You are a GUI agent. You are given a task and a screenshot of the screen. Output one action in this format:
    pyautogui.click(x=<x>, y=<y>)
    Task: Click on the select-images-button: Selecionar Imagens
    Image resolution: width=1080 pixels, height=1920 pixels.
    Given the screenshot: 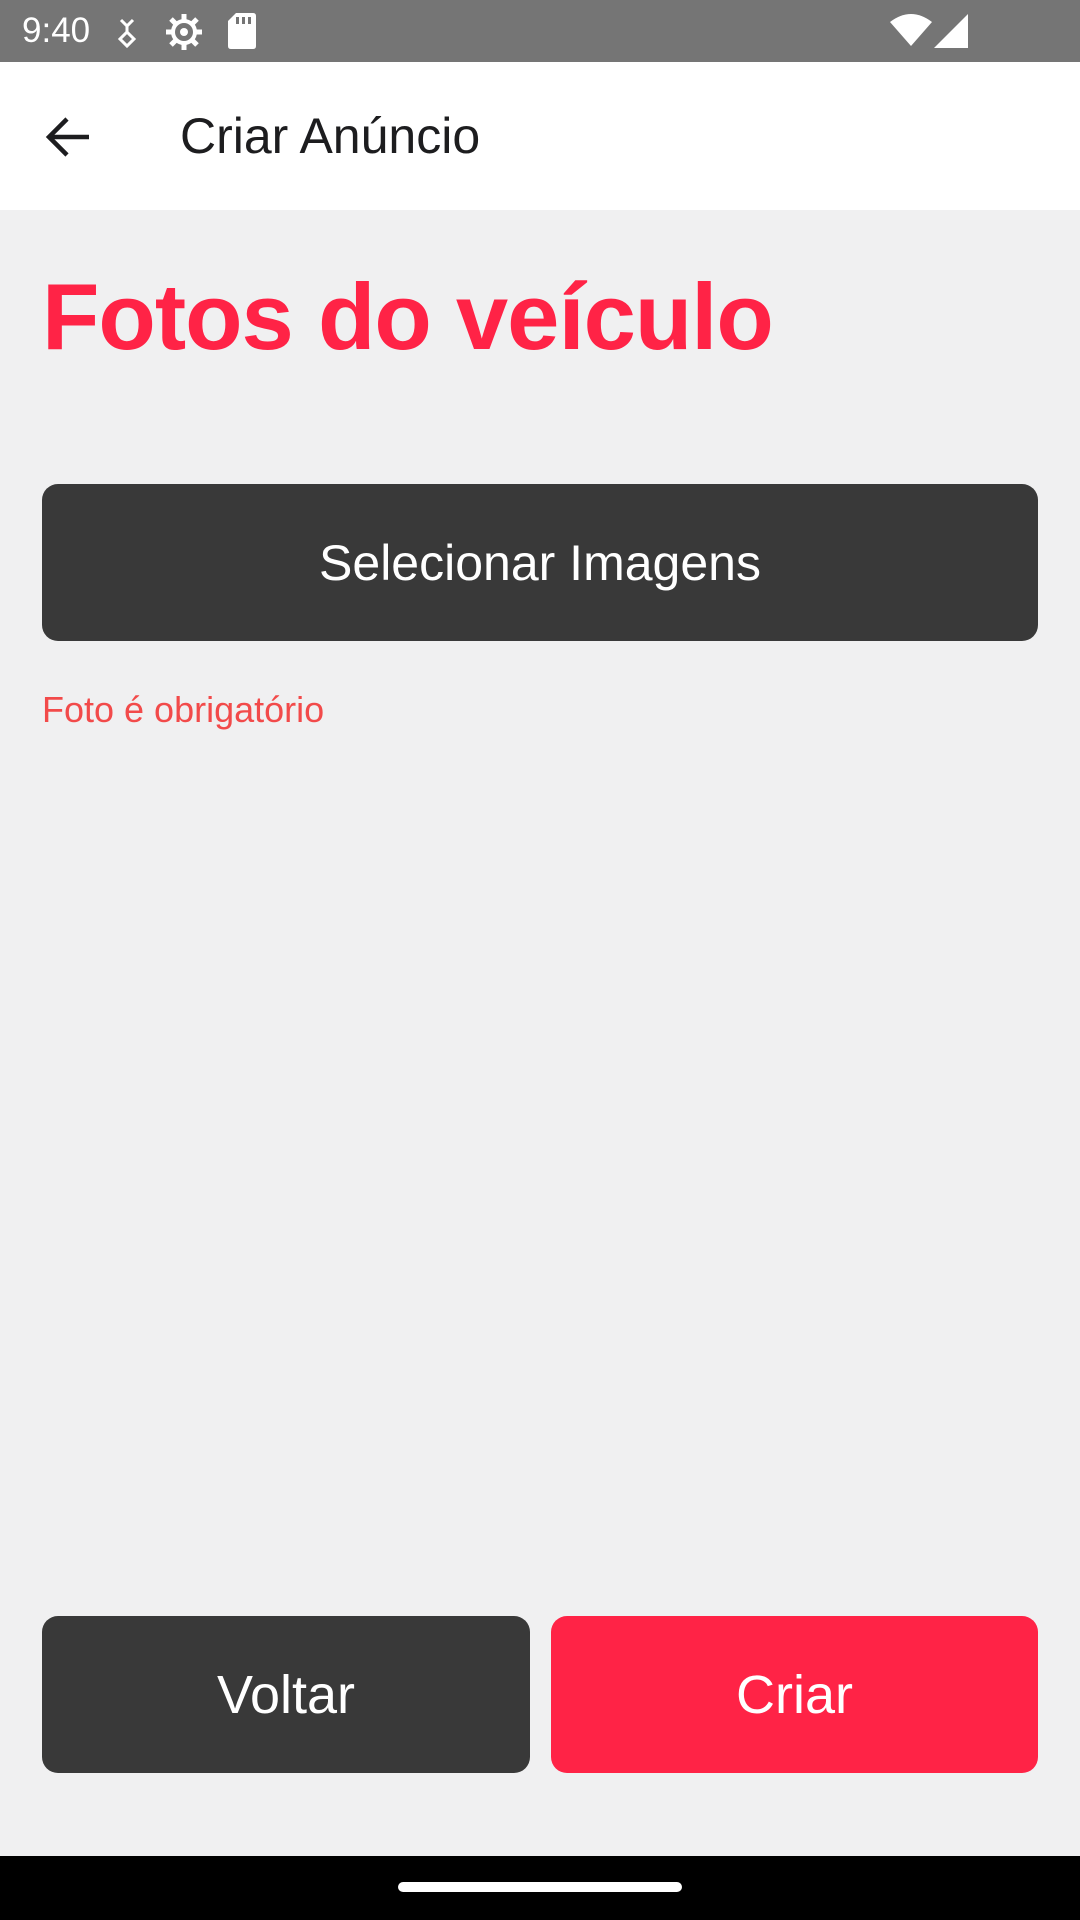 What is the action you would take?
    pyautogui.click(x=540, y=562)
    